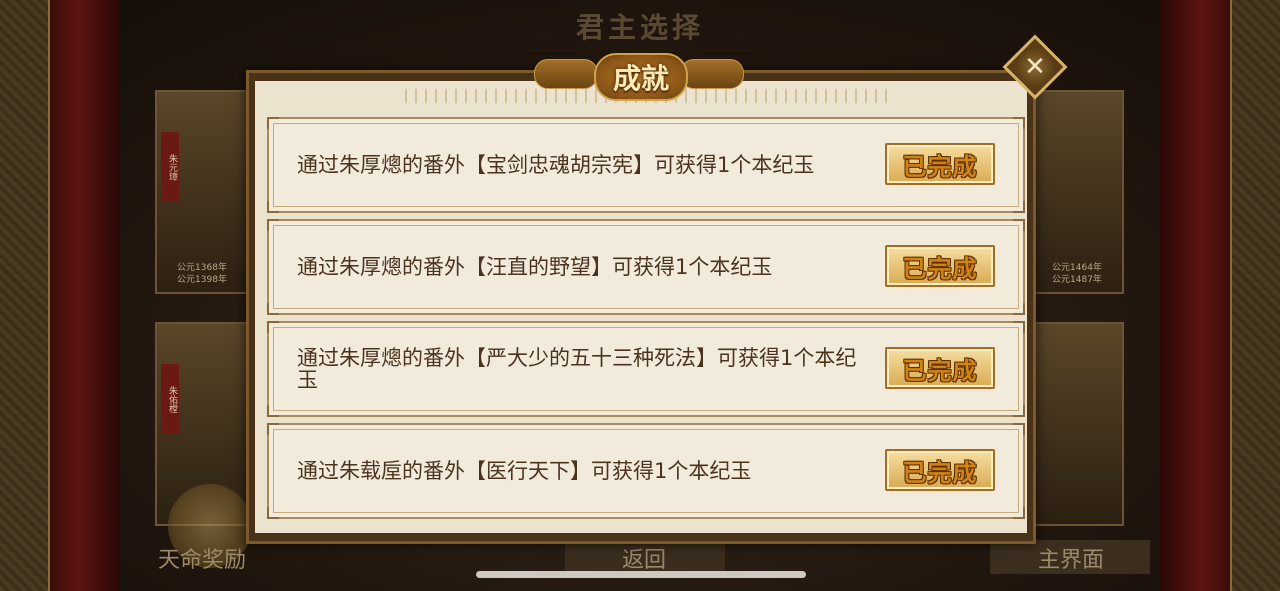 This screenshot has height=591, width=1280. I want to click on home-indicator, so click(641, 574).